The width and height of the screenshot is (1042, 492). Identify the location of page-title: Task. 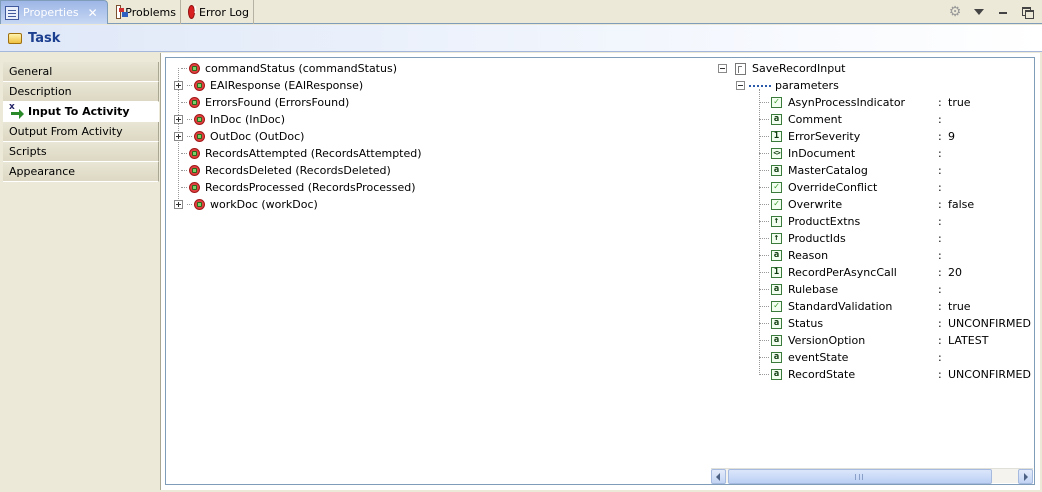
(44, 38).